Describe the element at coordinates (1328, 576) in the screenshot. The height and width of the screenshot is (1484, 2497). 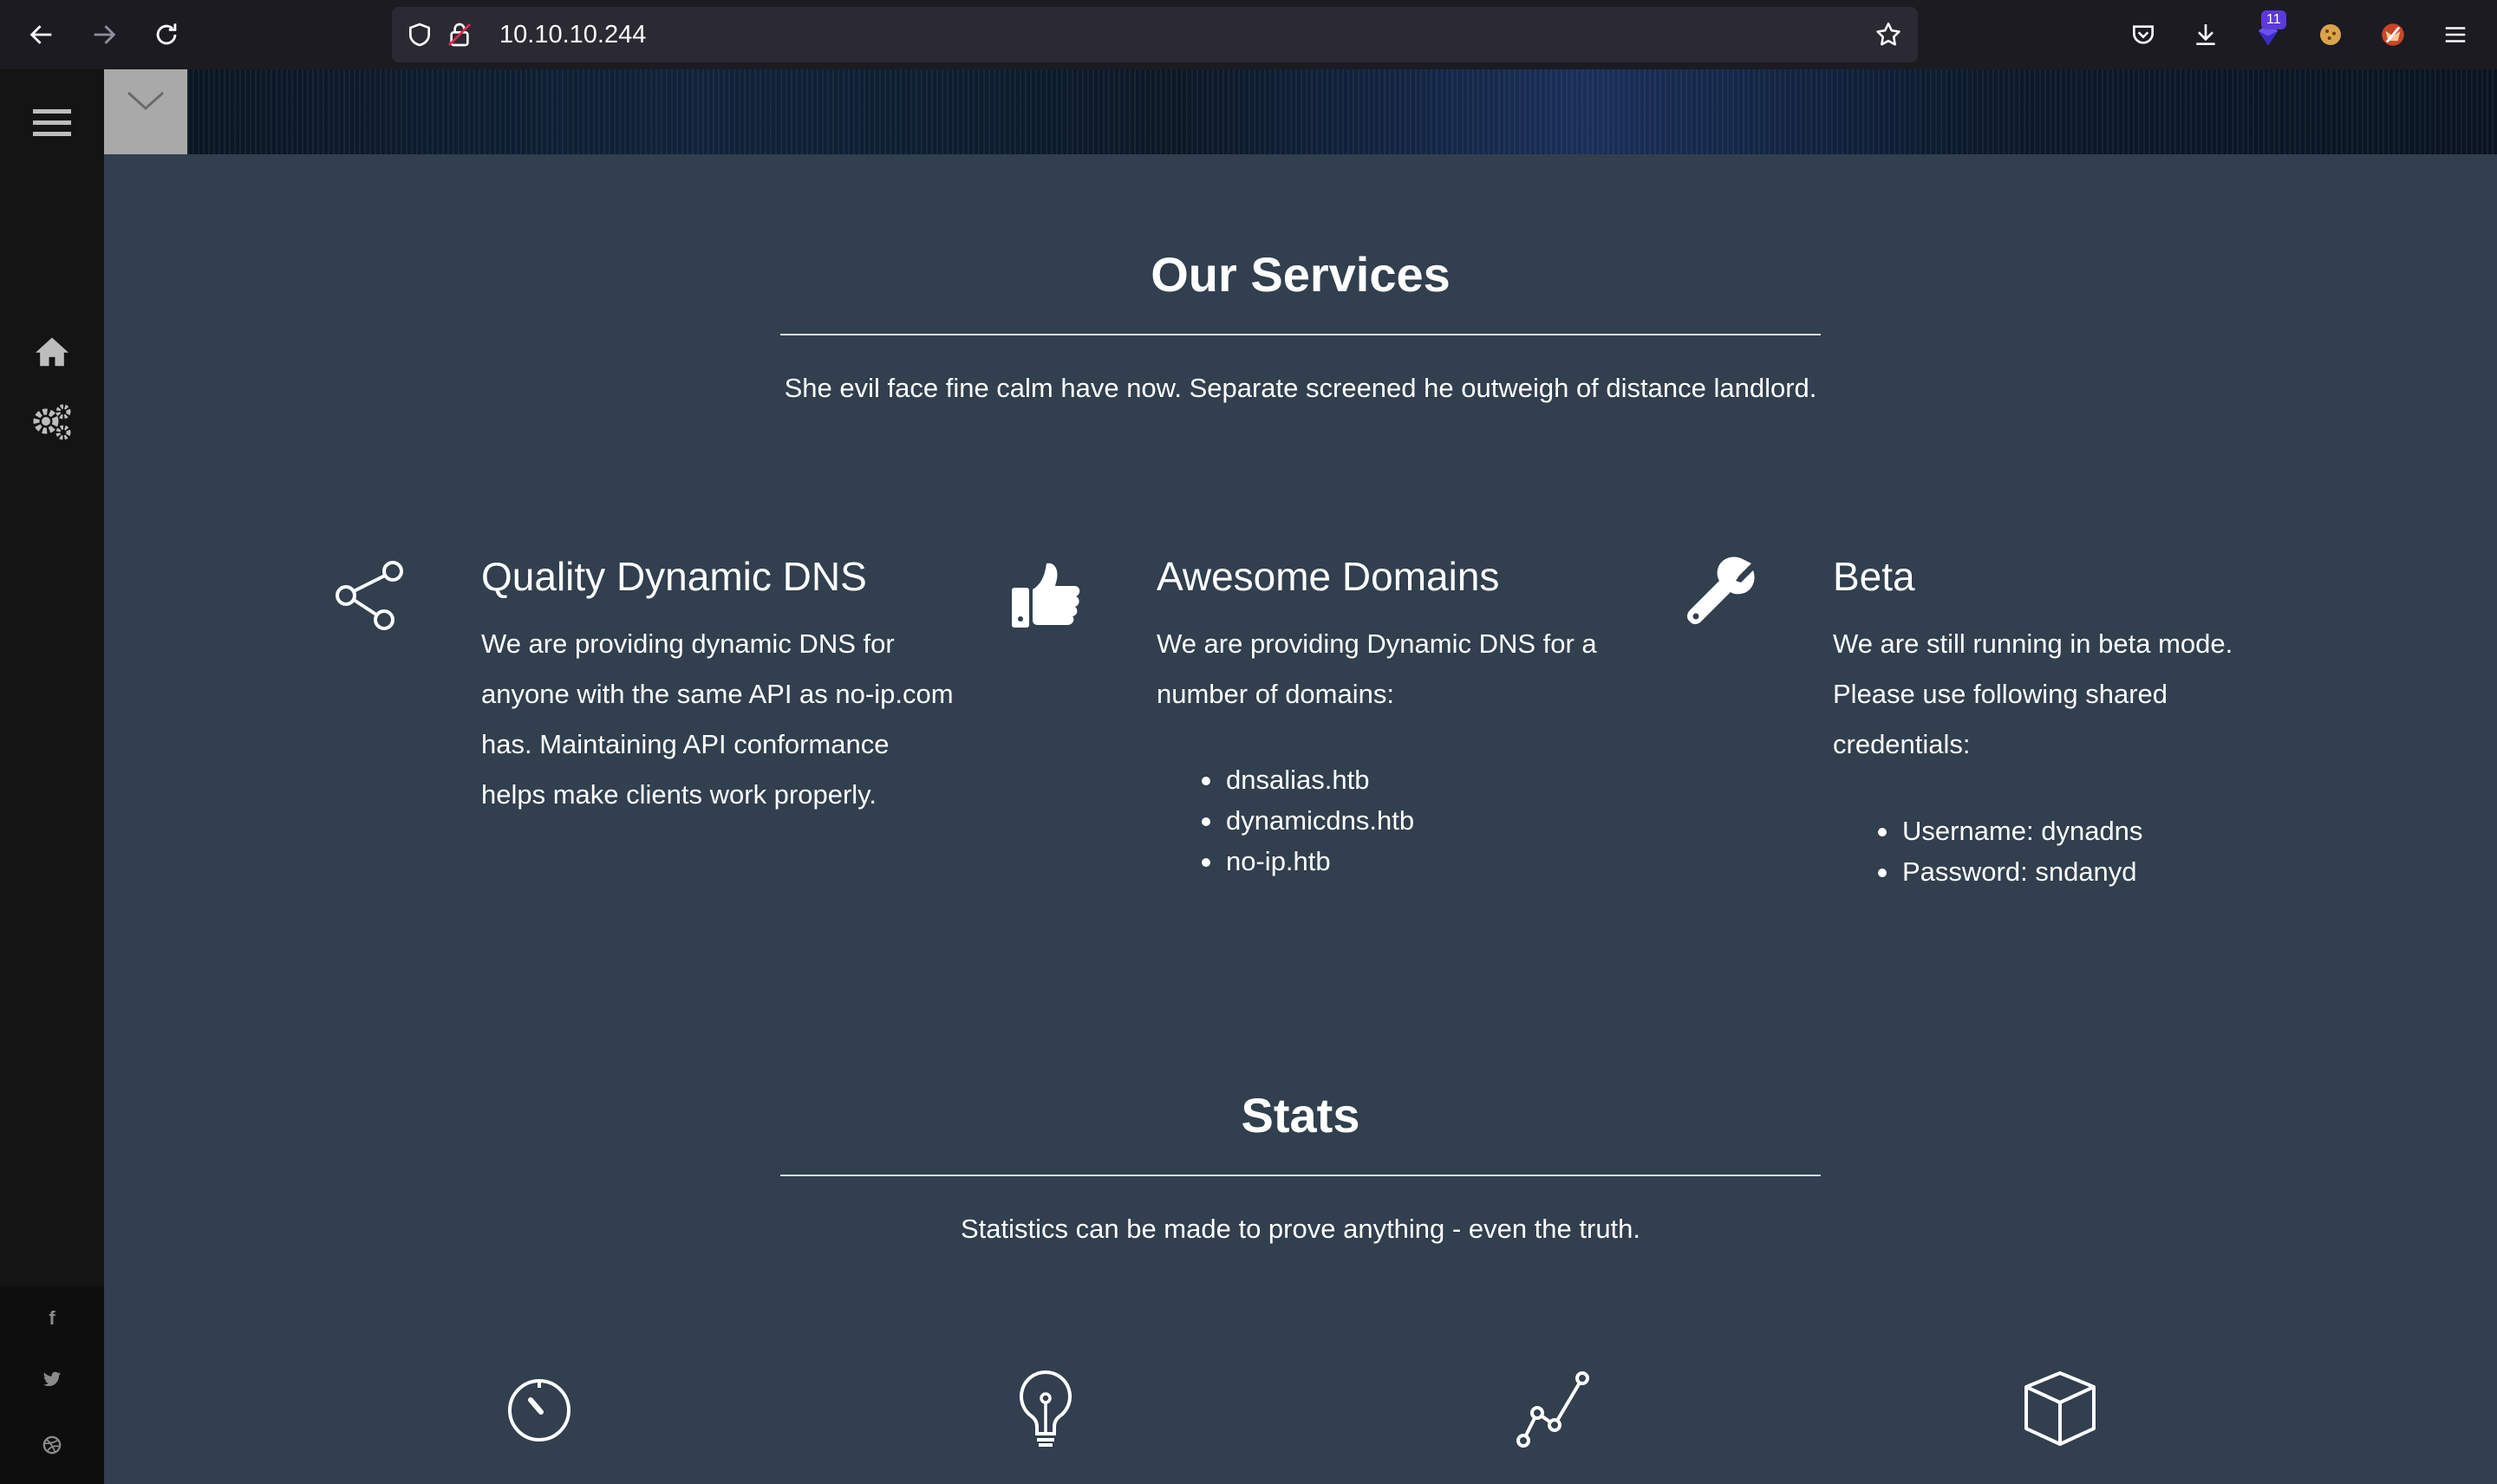
I see `service-title: Awesome Domains` at that location.